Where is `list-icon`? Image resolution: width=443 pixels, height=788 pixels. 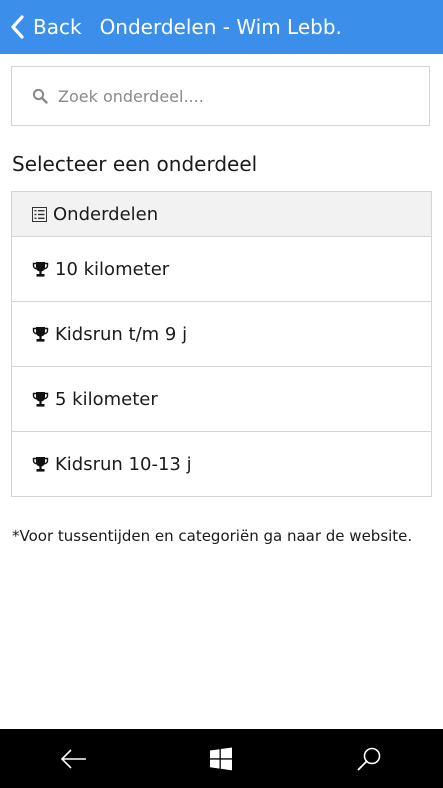 list-icon is located at coordinates (39, 214).